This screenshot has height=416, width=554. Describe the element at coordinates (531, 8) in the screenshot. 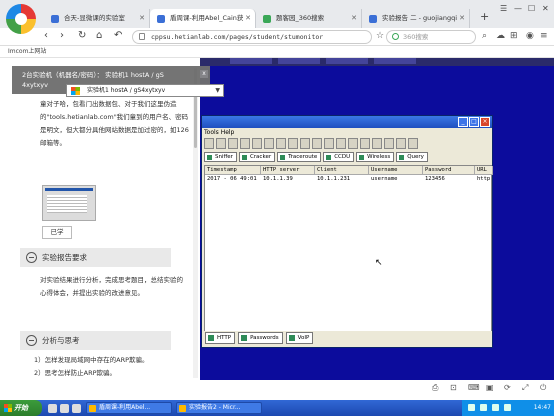

I see `maximize-icon: ☐` at that location.